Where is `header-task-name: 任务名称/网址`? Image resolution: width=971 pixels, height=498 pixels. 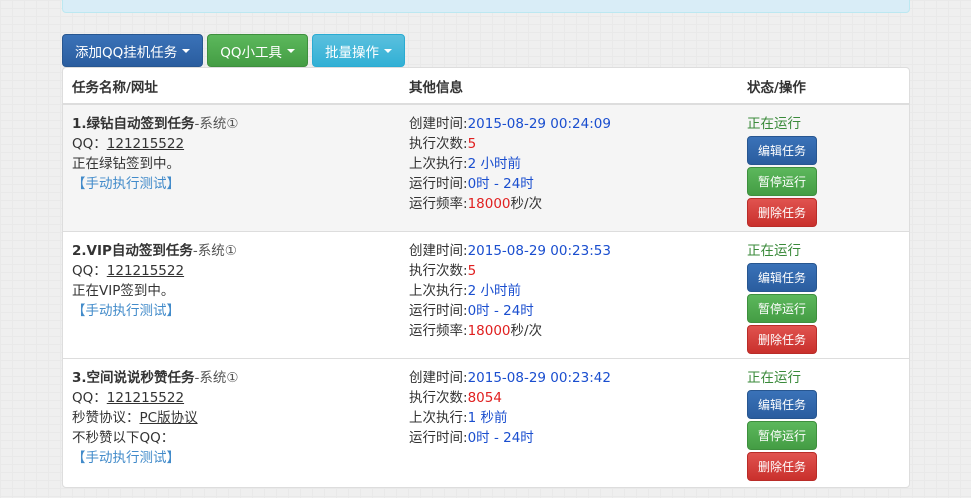 header-task-name: 任务名称/网址 is located at coordinates (115, 87).